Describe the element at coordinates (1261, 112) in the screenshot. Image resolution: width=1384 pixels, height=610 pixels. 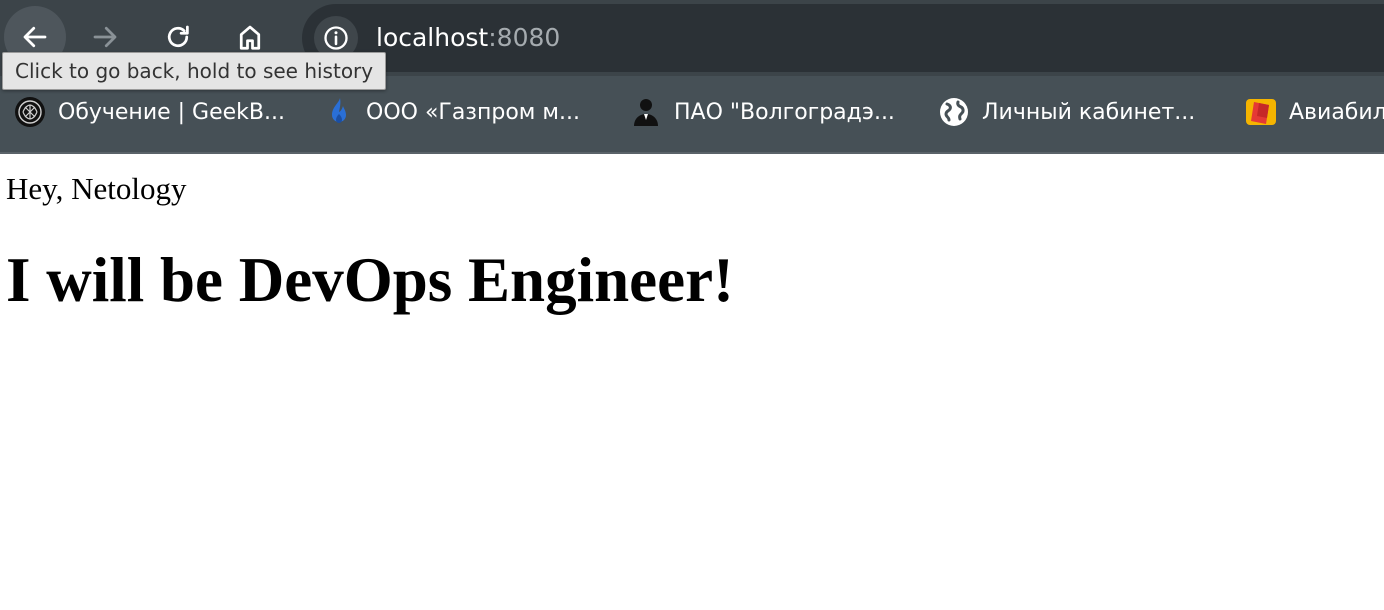
I see `ticket-icon` at that location.